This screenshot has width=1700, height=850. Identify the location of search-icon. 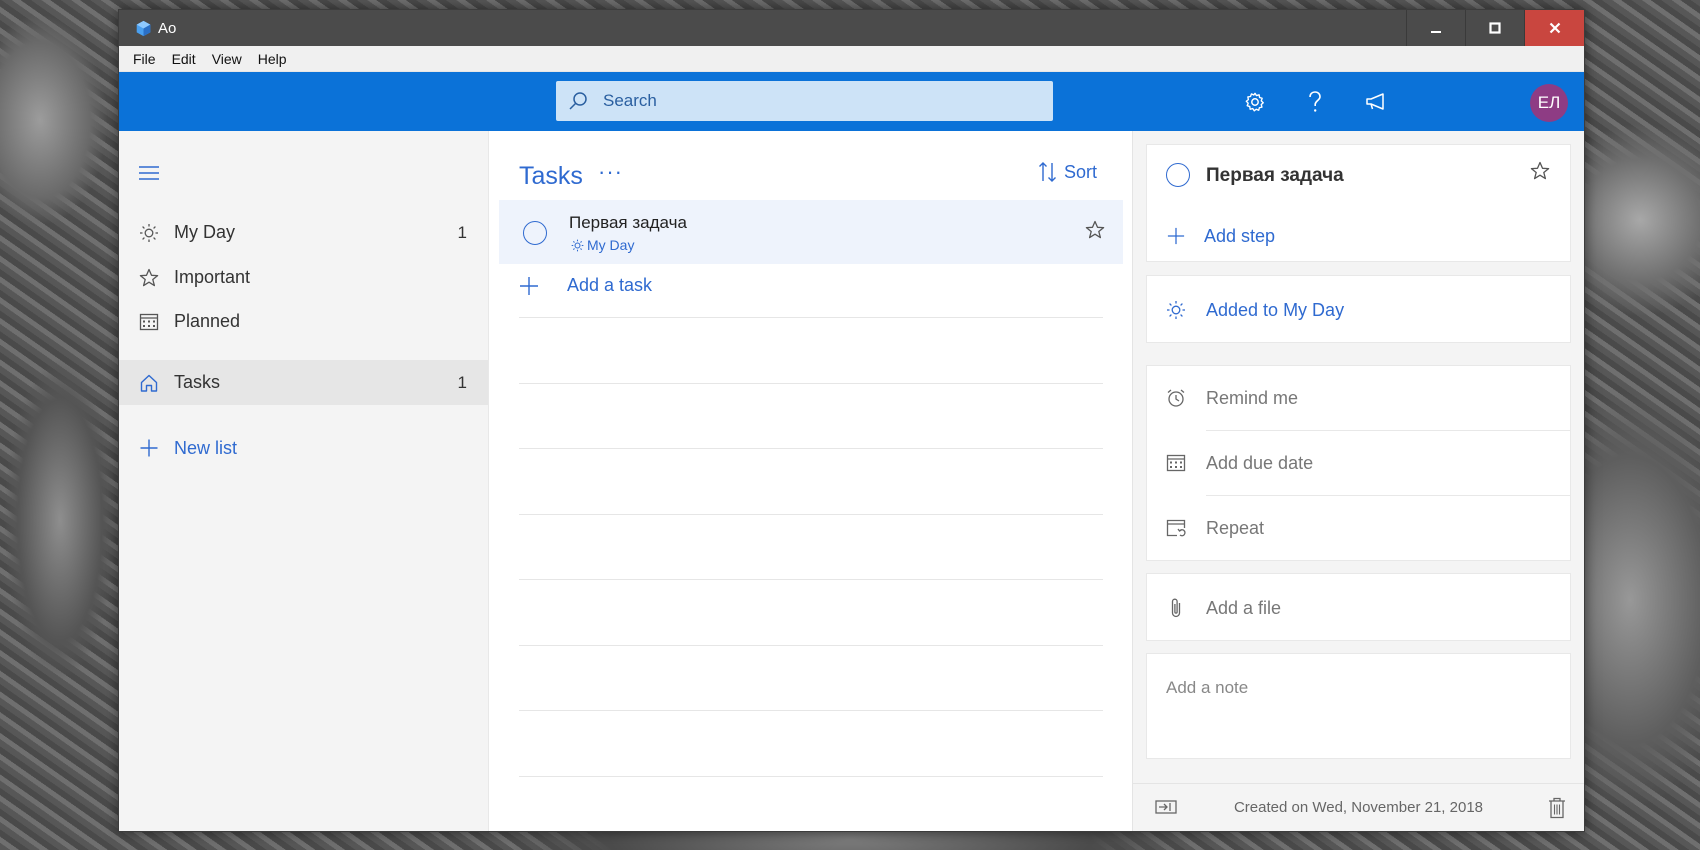
(578, 101).